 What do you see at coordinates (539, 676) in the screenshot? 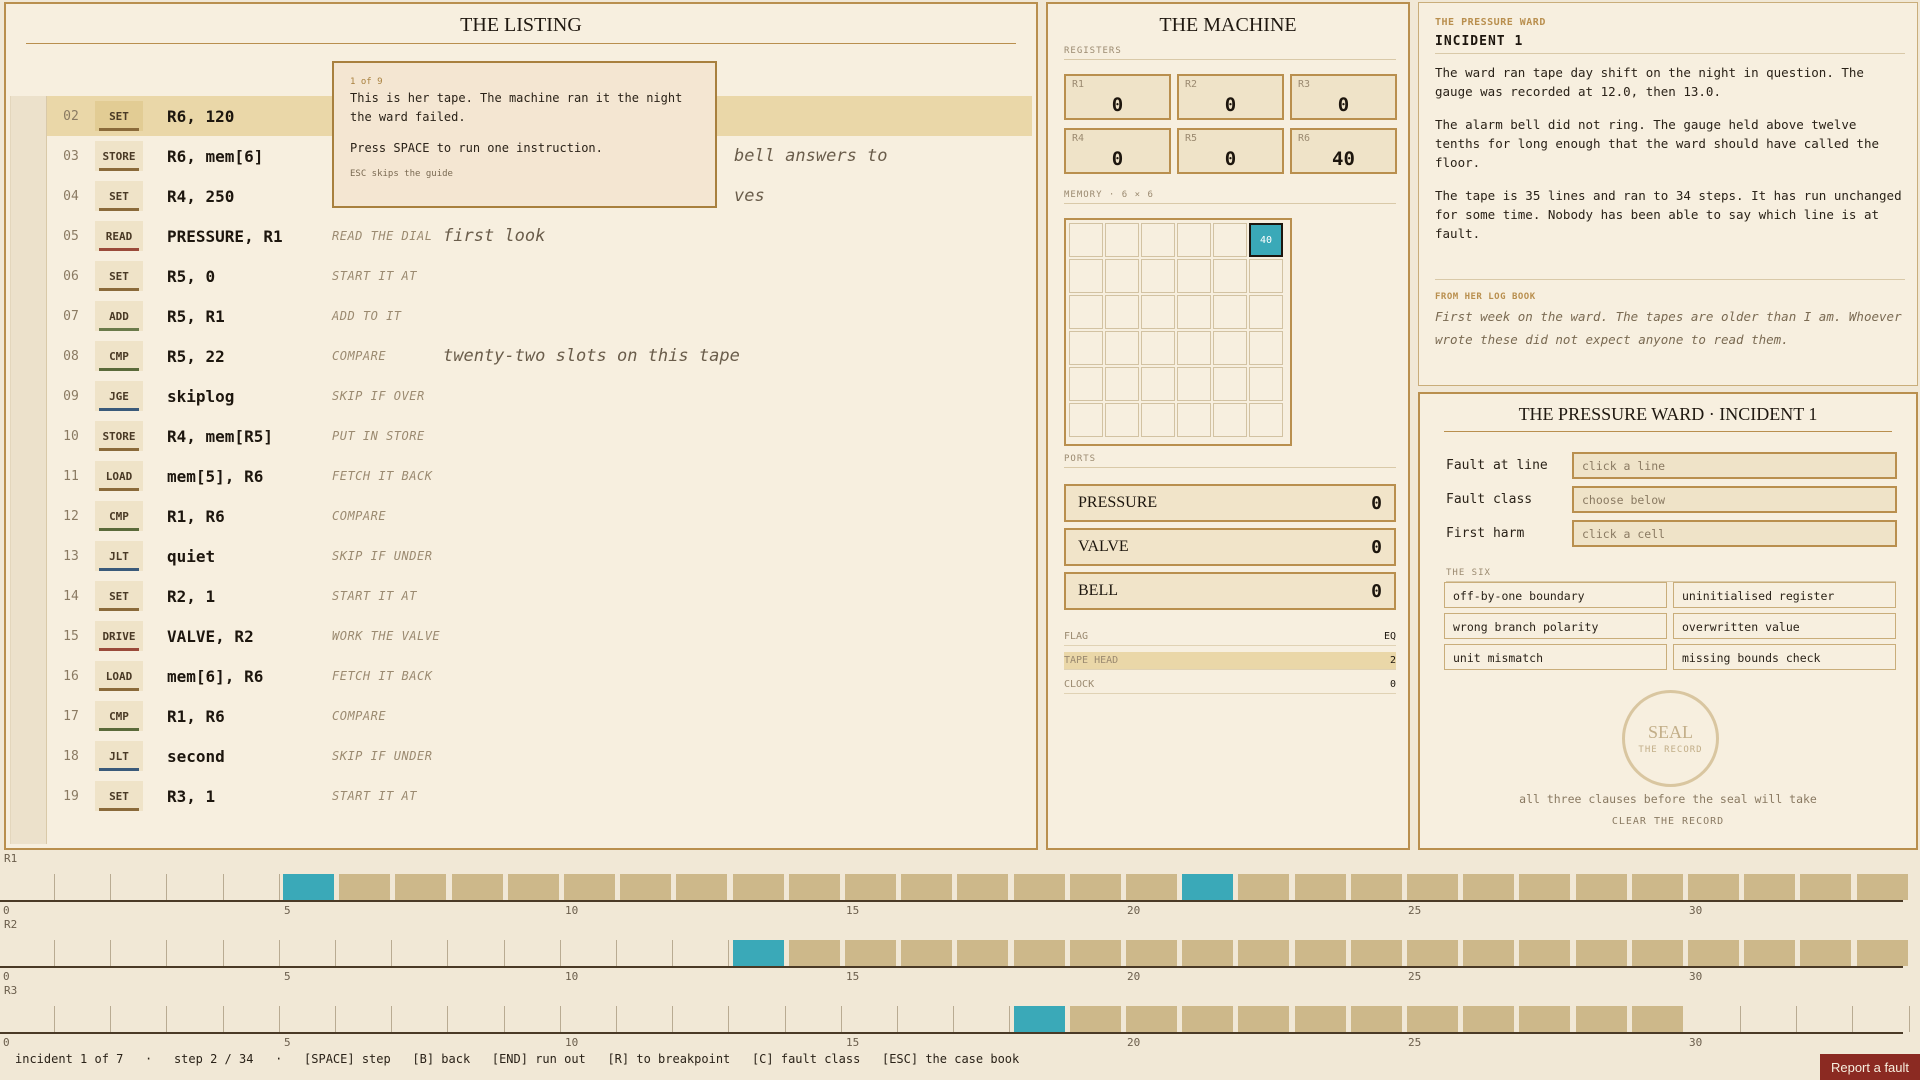
I see `listing-line: 16 LOAD mem[6], R6 FETCH IT BACK` at bounding box center [539, 676].